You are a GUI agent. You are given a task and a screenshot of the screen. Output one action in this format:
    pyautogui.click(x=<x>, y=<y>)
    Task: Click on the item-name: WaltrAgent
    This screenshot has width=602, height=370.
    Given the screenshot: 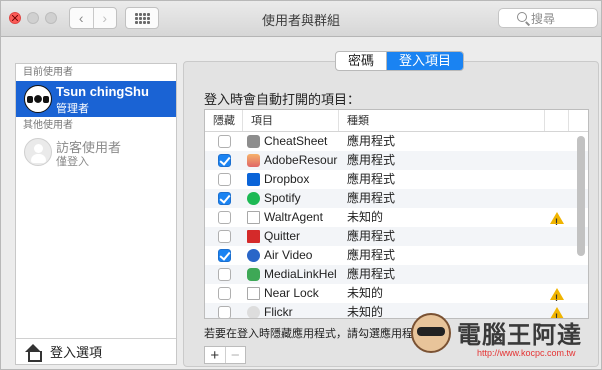 What is the action you would take?
    pyautogui.click(x=293, y=217)
    